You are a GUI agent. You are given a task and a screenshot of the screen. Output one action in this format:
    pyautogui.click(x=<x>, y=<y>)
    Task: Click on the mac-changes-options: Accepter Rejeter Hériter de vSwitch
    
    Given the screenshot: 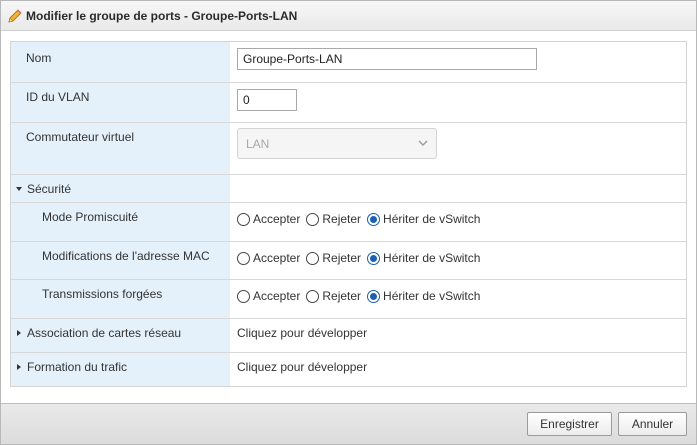 What is the action you would take?
    pyautogui.click(x=361, y=258)
    